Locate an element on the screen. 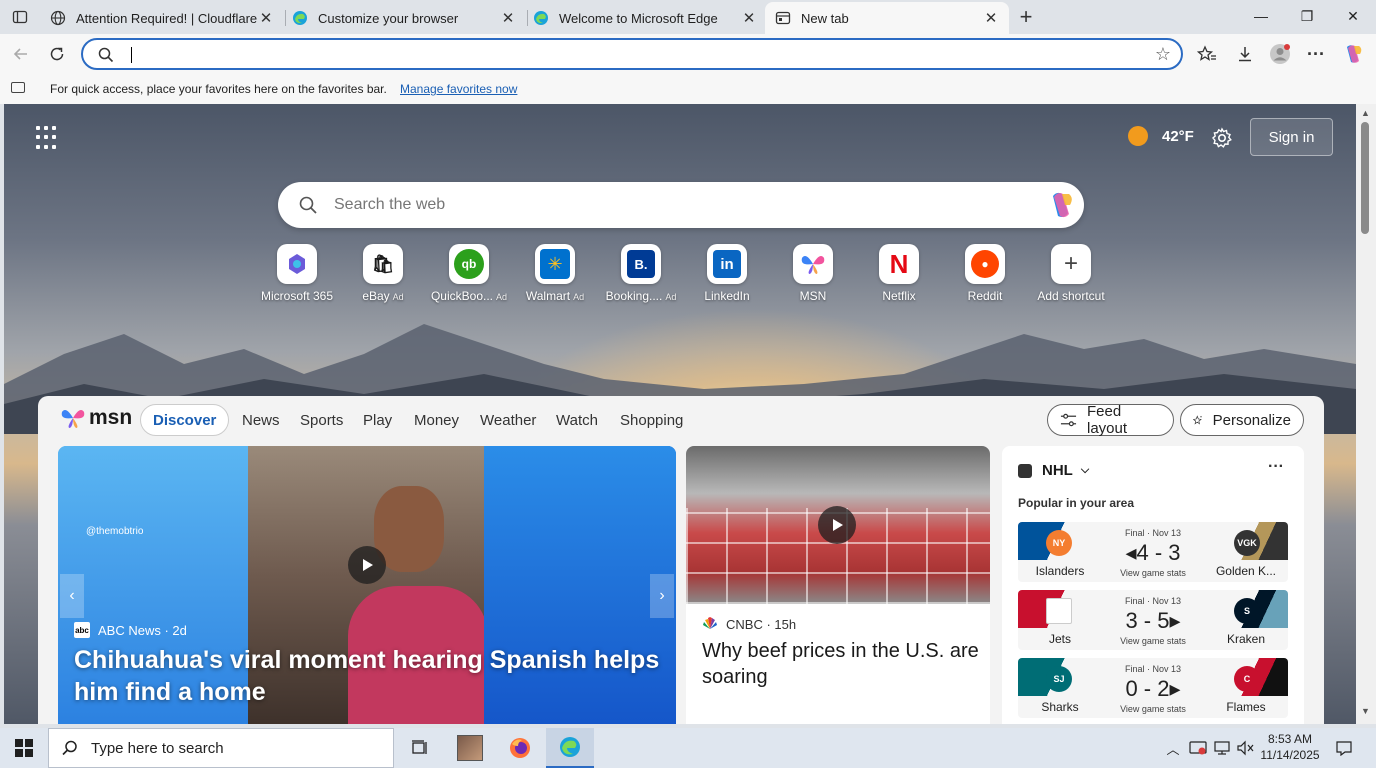 The height and width of the screenshot is (768, 1376). tab-new-tab: New tab ✕ is located at coordinates (887, 18).